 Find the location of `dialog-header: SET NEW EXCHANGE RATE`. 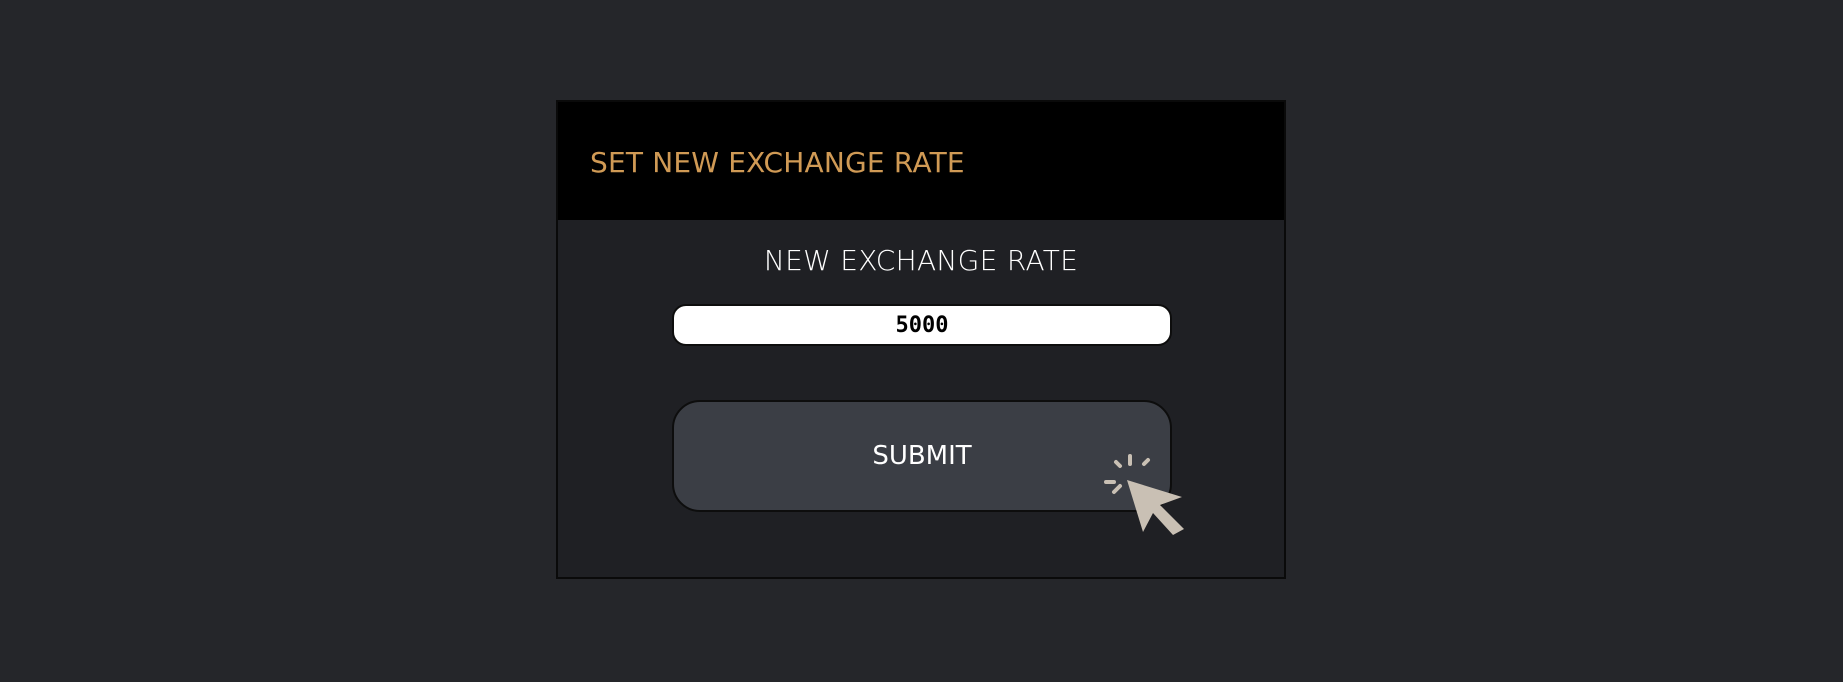

dialog-header: SET NEW EXCHANGE RATE is located at coordinates (921, 161).